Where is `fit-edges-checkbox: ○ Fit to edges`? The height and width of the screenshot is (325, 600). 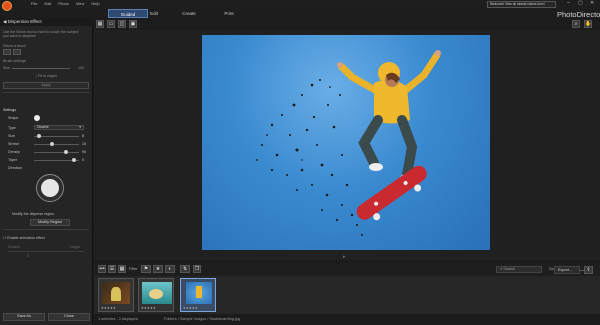
fit-edges-checkbox: ○ Fit to edges is located at coordinates (46, 76).